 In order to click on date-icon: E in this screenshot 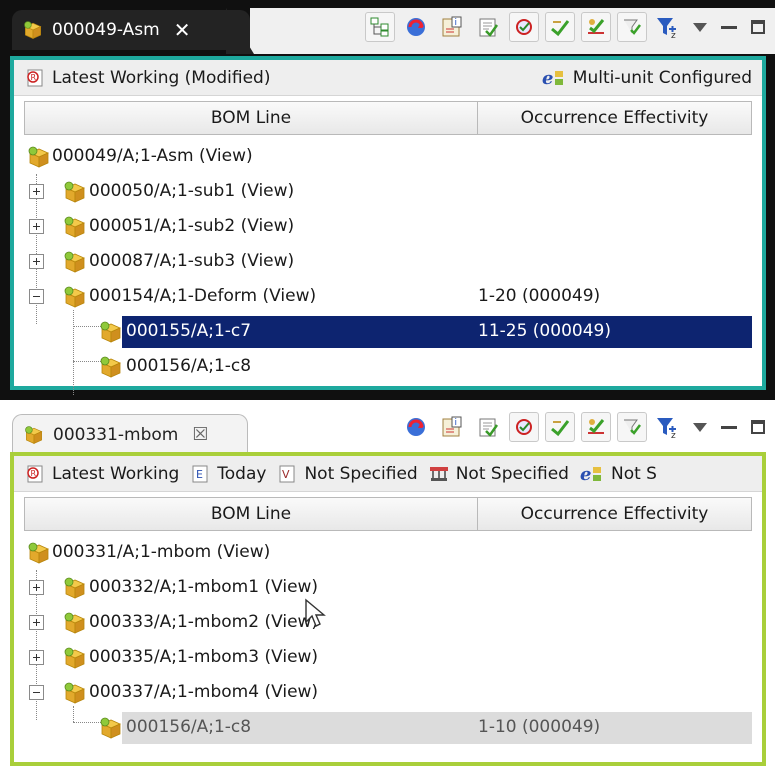, I will do `click(200, 473)`.